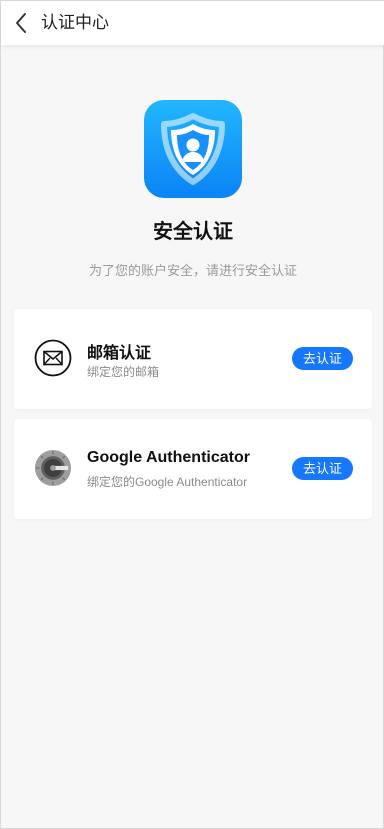 This screenshot has width=384, height=829. I want to click on google-authenticator-icon, so click(53, 468).